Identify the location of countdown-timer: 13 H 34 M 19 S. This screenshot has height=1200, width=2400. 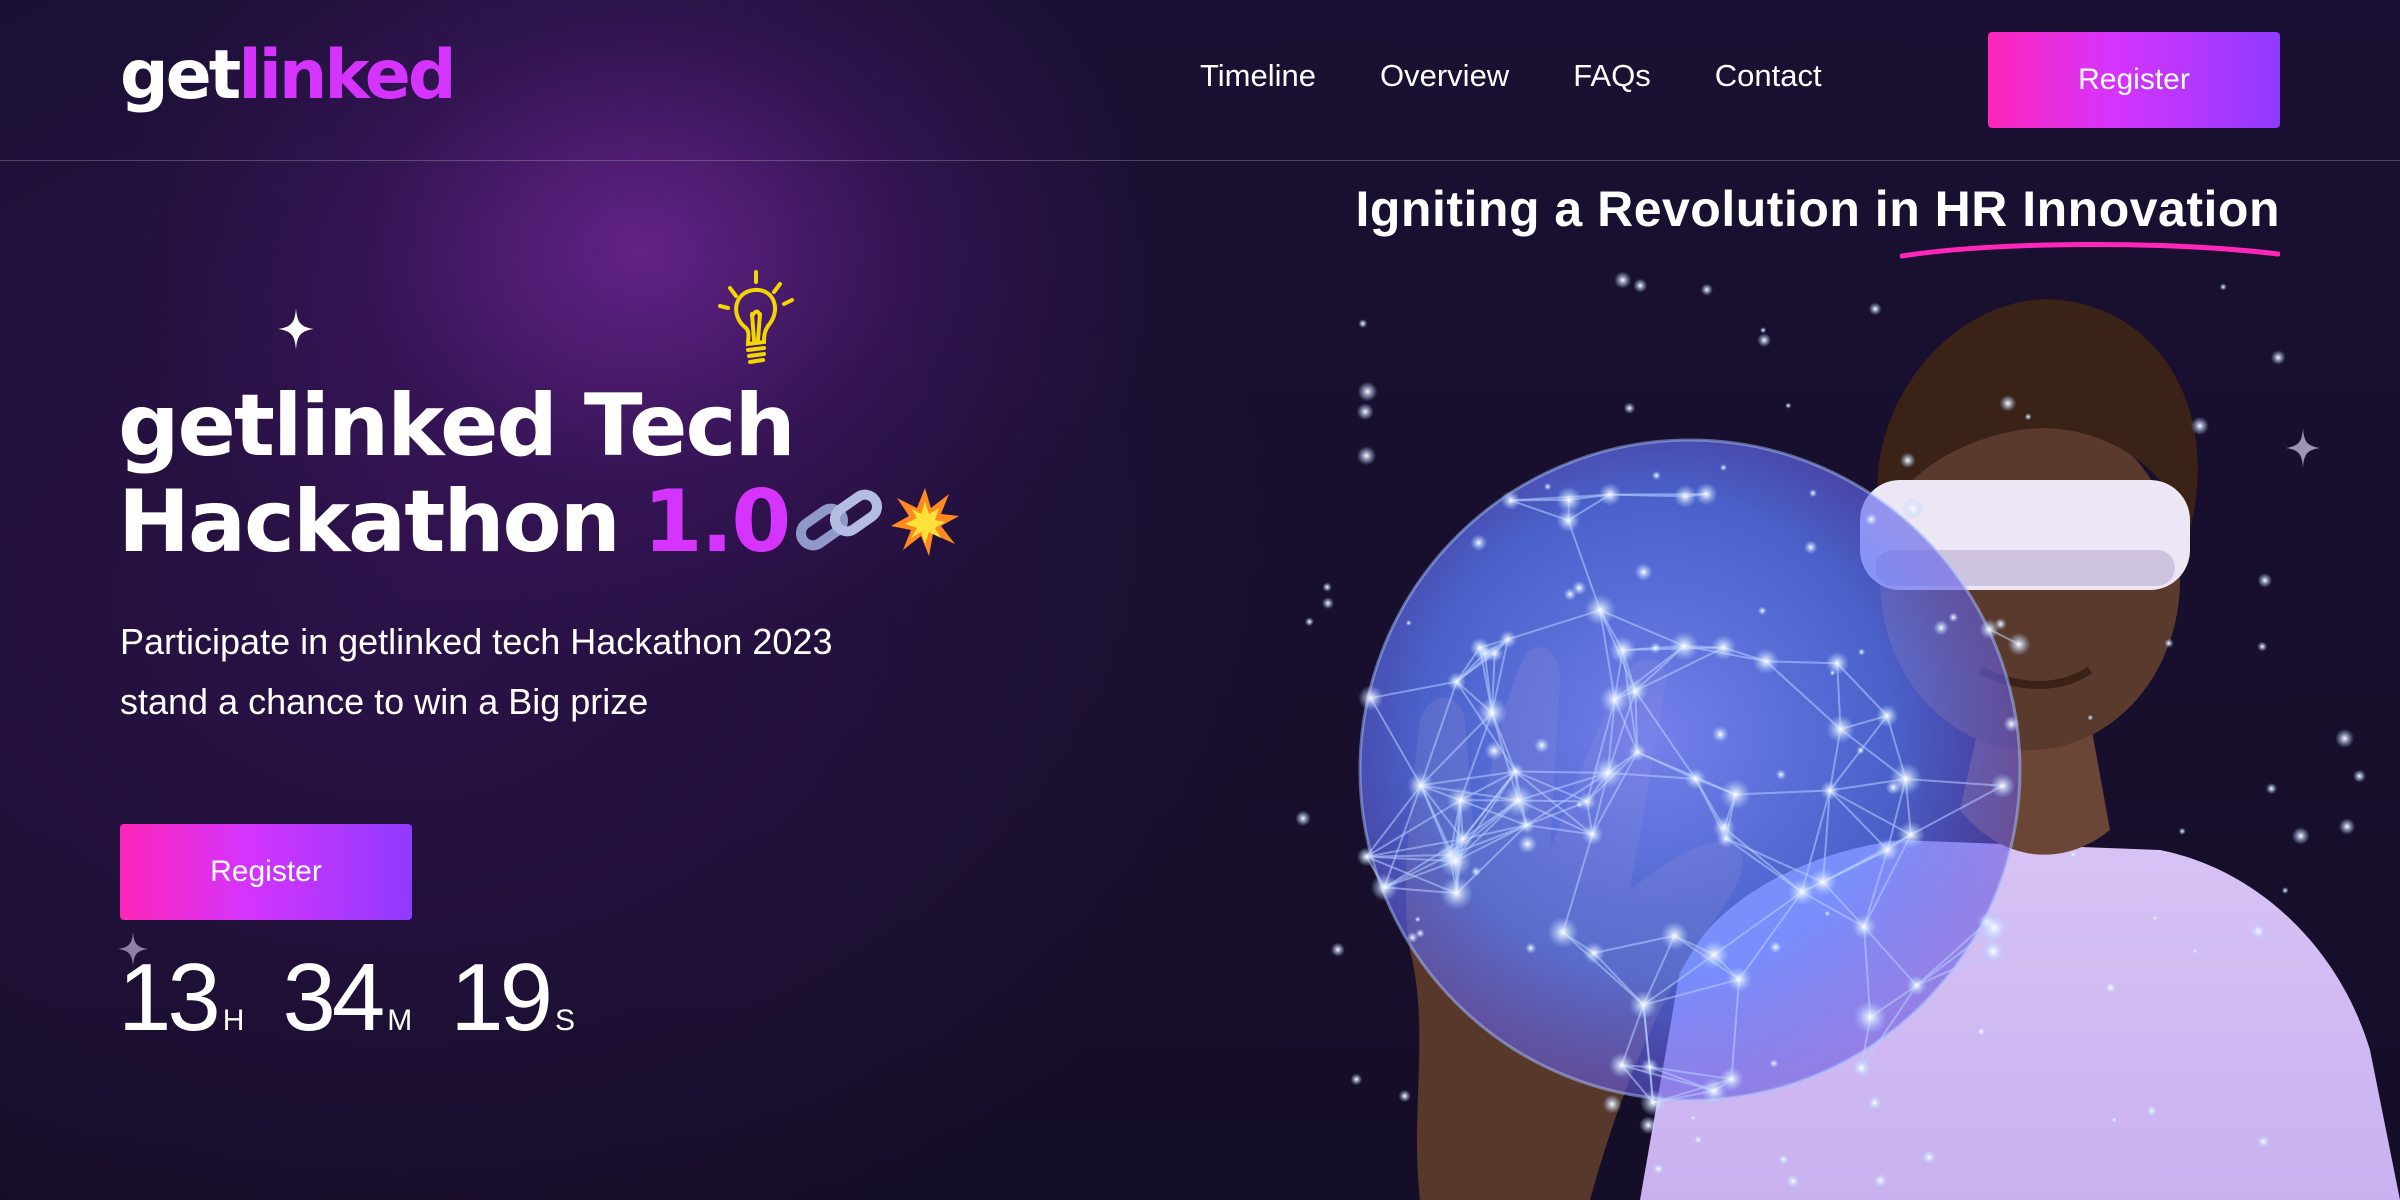
(346, 998).